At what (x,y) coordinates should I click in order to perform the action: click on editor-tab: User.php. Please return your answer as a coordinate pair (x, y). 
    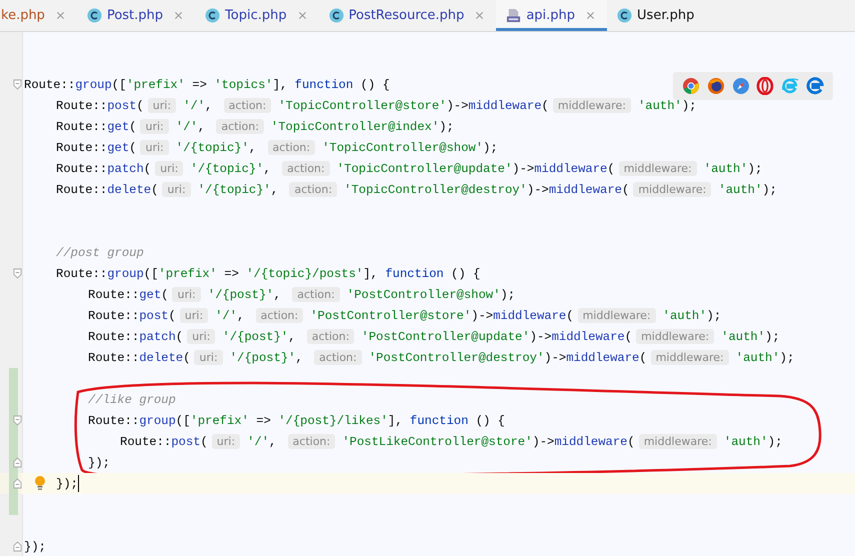
    Looking at the image, I should click on (656, 15).